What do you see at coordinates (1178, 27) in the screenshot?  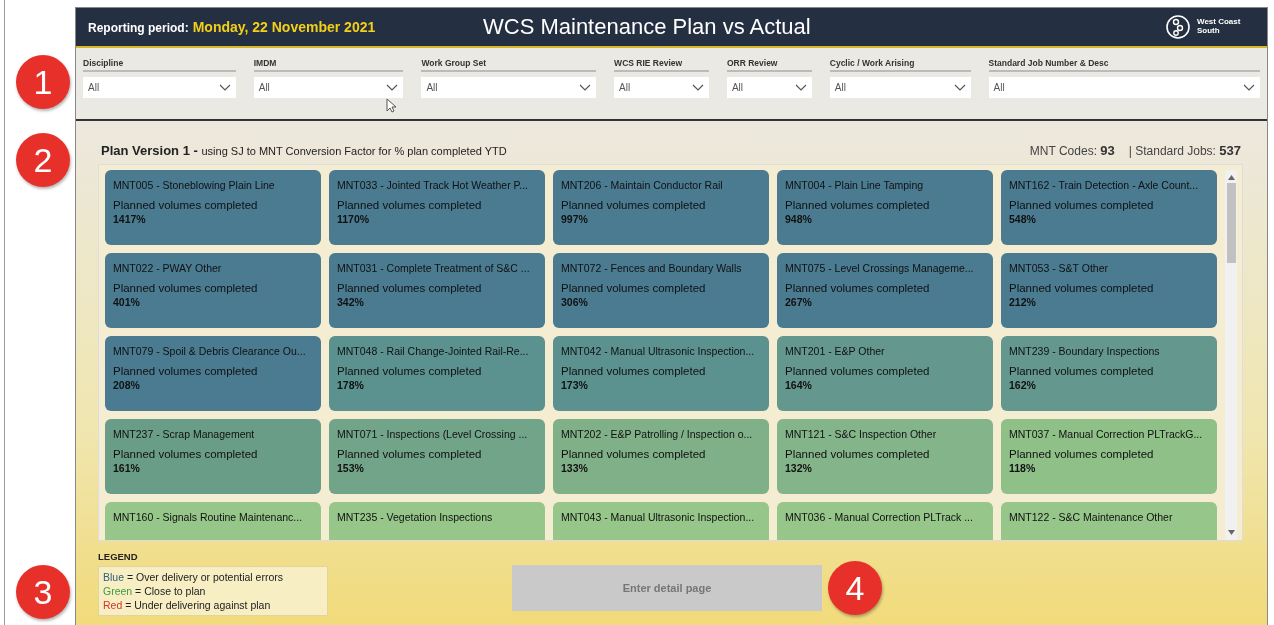 I see `circular-logo-icon` at bounding box center [1178, 27].